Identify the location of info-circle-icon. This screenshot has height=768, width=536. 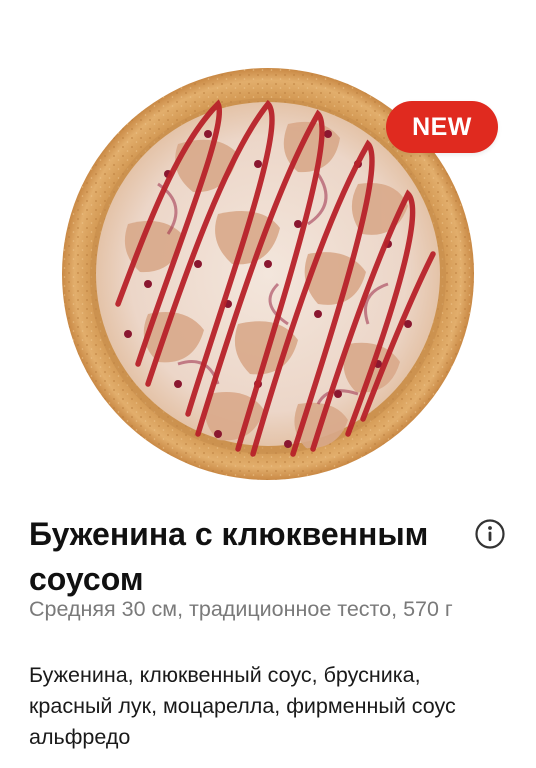
(490, 534).